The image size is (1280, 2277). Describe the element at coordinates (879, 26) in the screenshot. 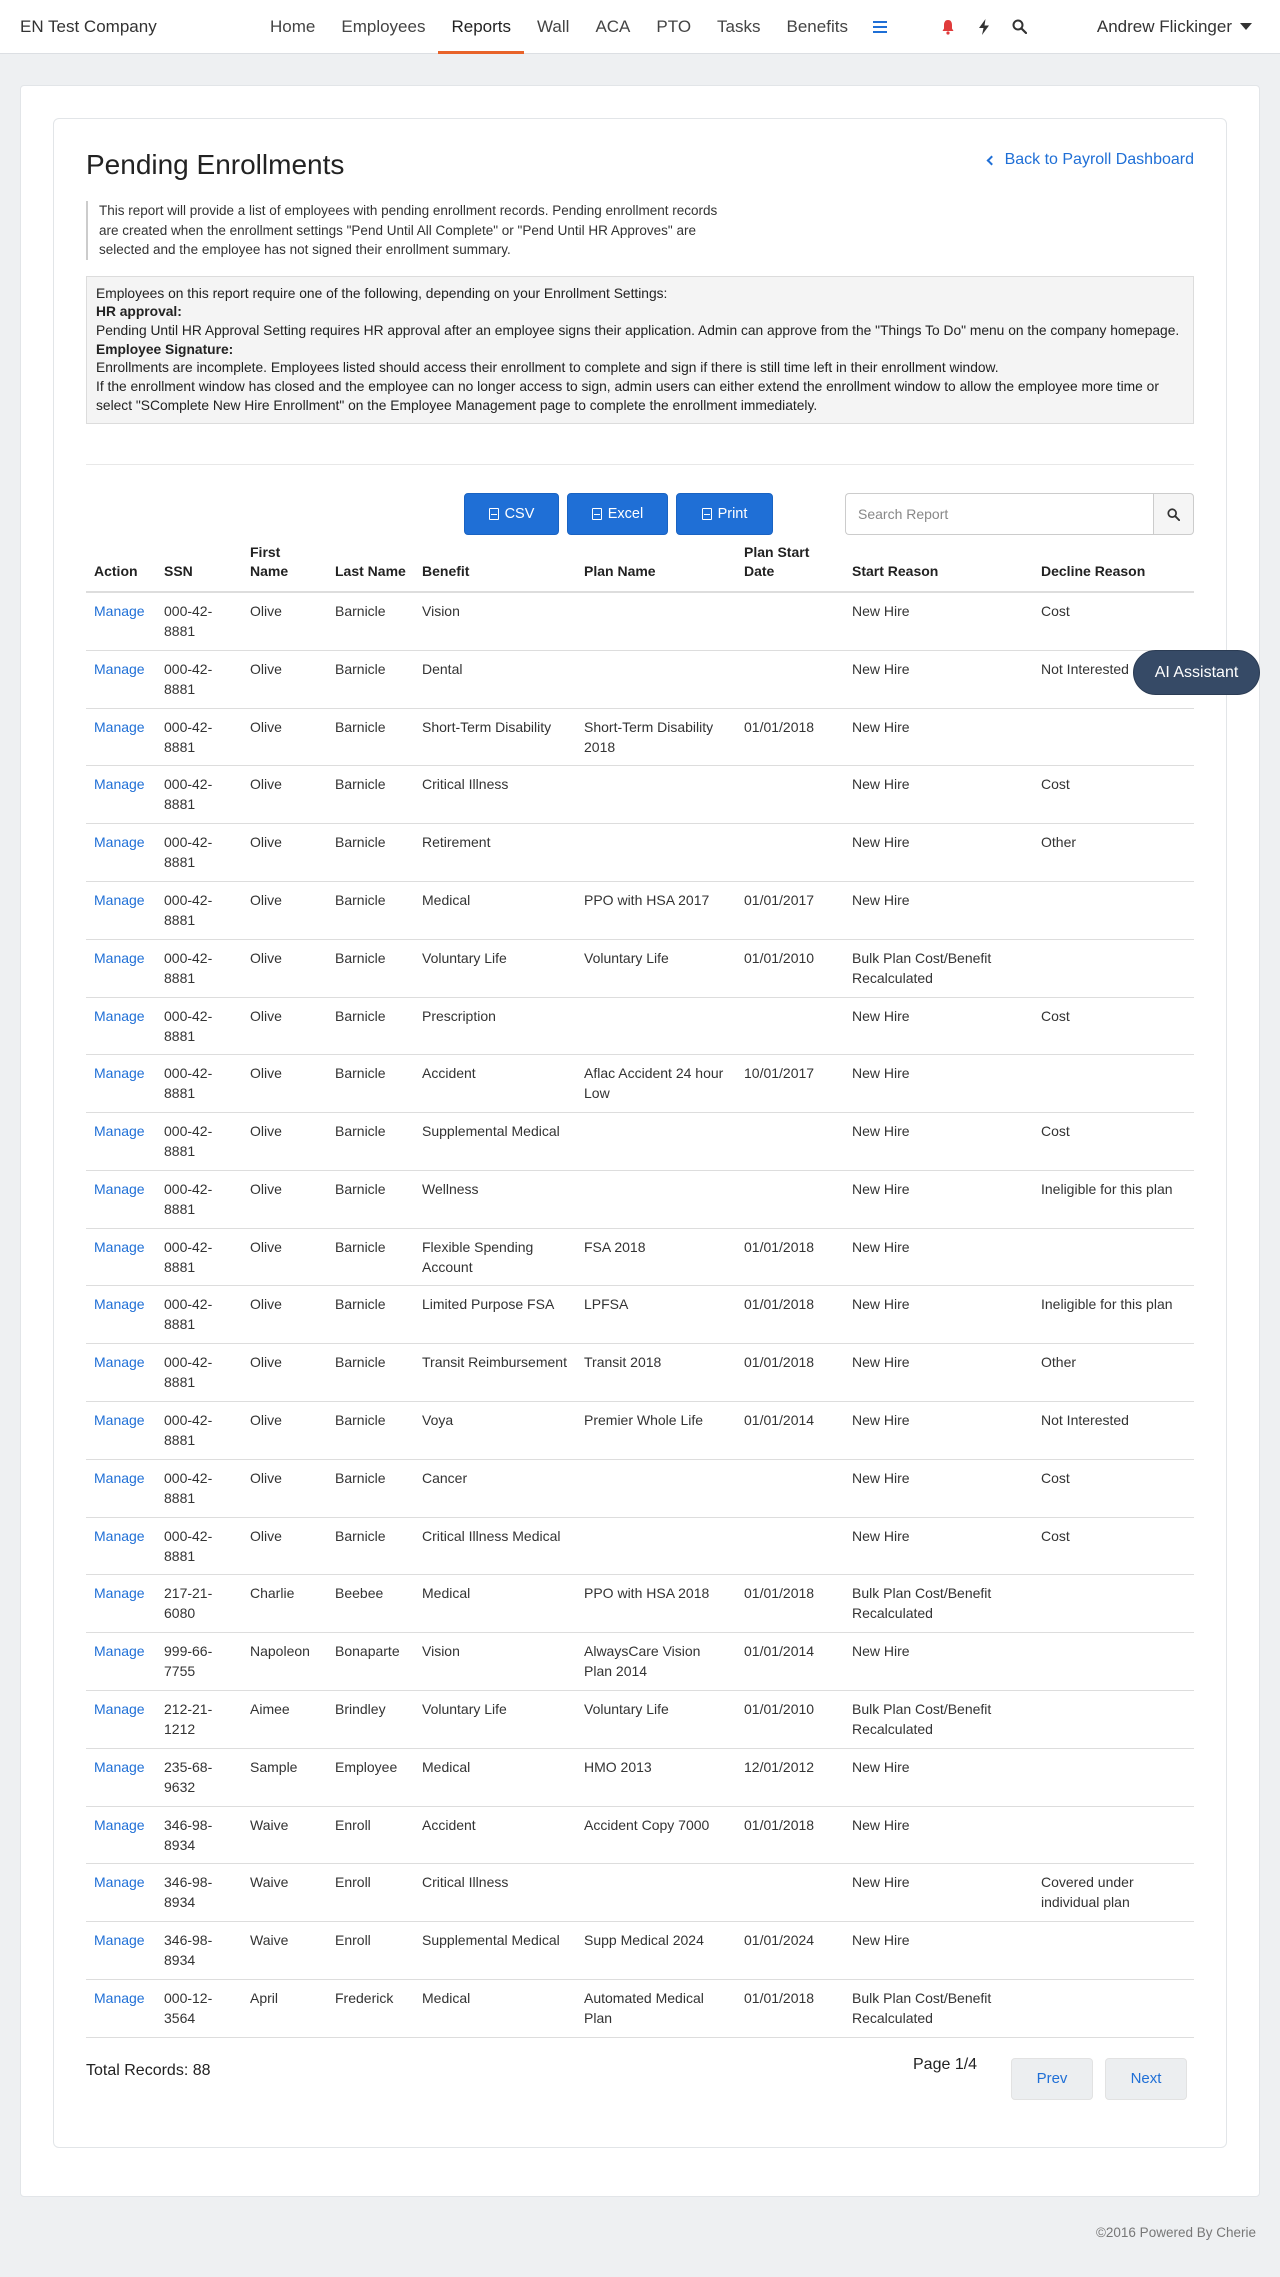

I see `menu-icon` at that location.